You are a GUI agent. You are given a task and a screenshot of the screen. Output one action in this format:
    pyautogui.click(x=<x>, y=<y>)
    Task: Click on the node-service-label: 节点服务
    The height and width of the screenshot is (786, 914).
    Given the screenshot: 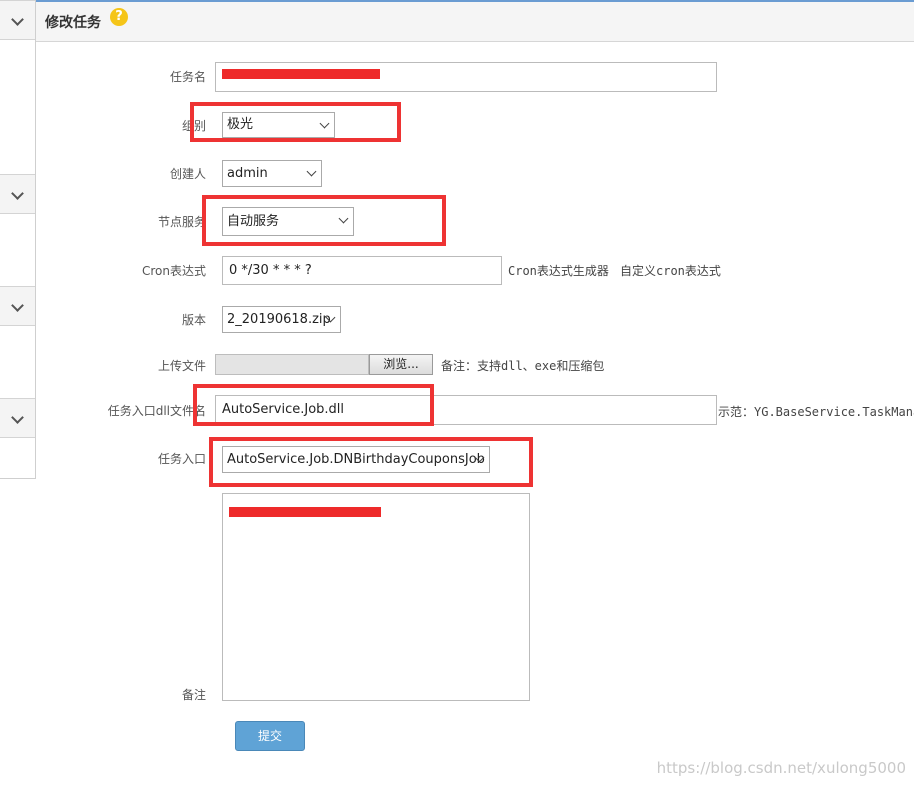 What is the action you would take?
    pyautogui.click(x=181, y=222)
    